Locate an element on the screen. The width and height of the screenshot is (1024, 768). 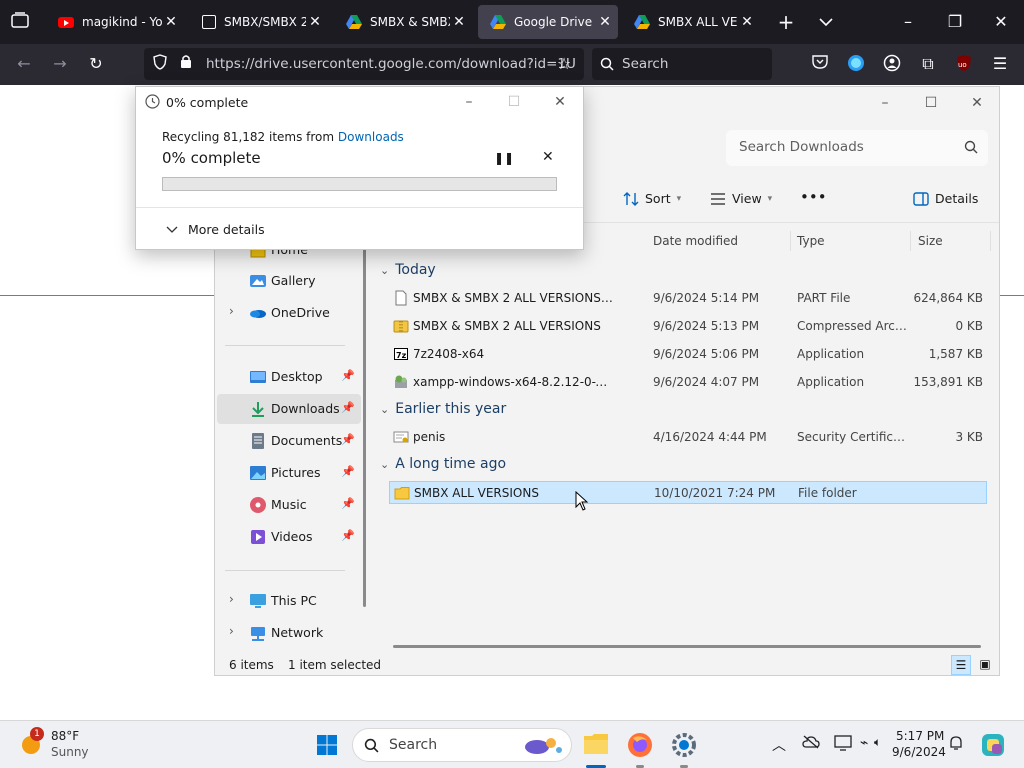
lock-icon is located at coordinates (186, 64).